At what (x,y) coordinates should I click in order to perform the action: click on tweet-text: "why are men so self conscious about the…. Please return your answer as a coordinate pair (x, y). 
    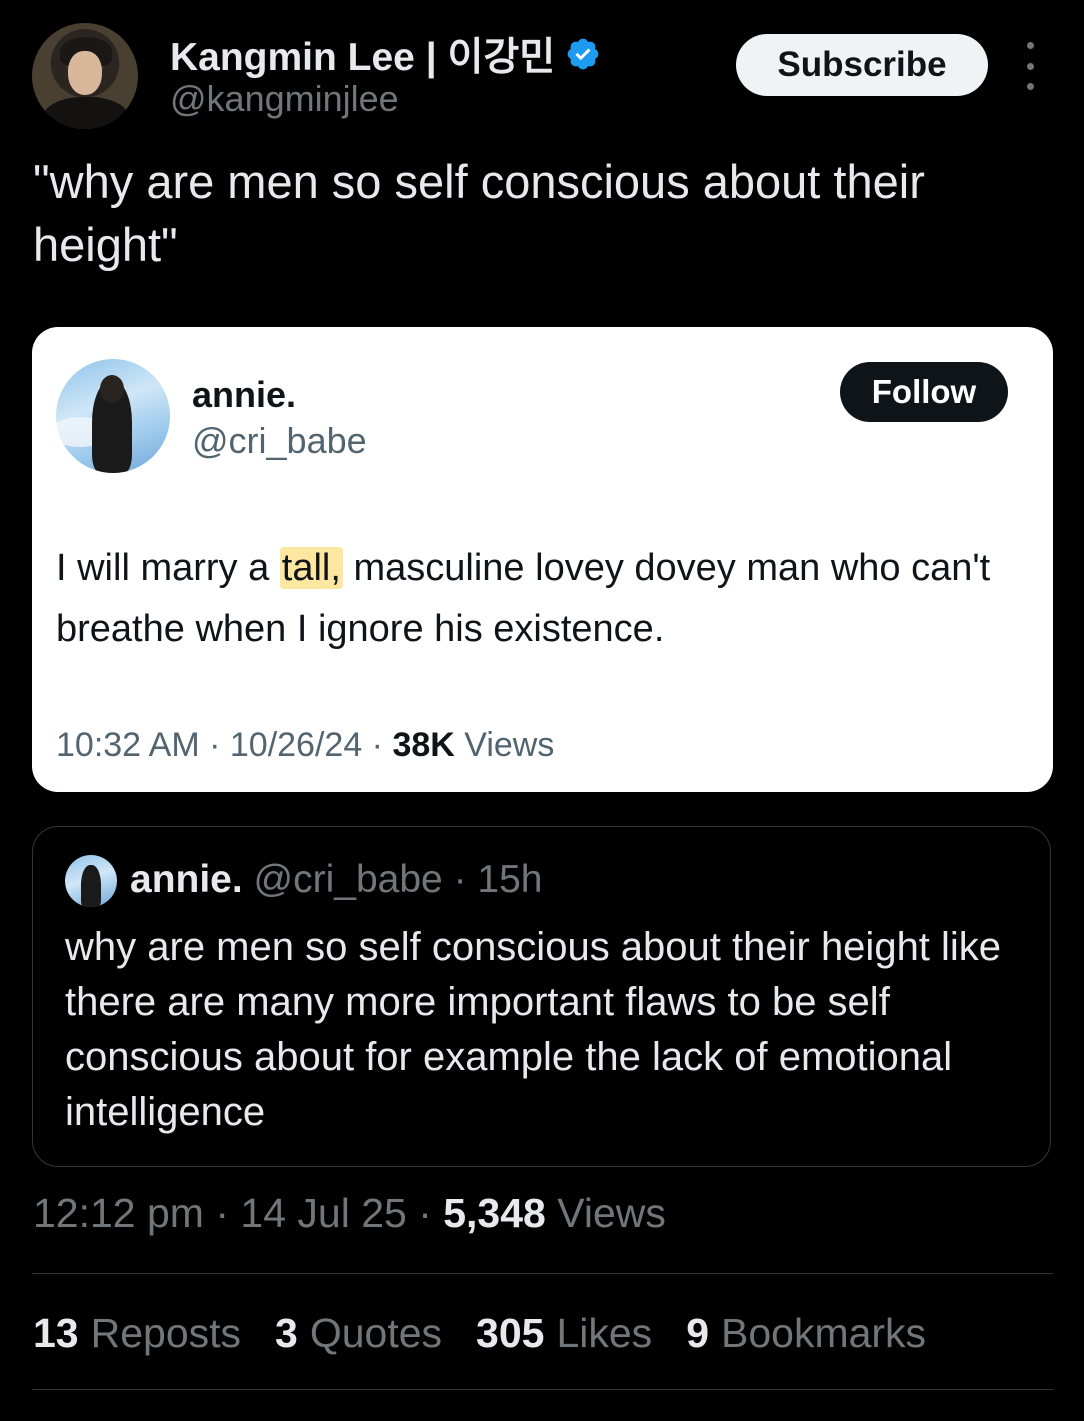
    Looking at the image, I should click on (479, 213).